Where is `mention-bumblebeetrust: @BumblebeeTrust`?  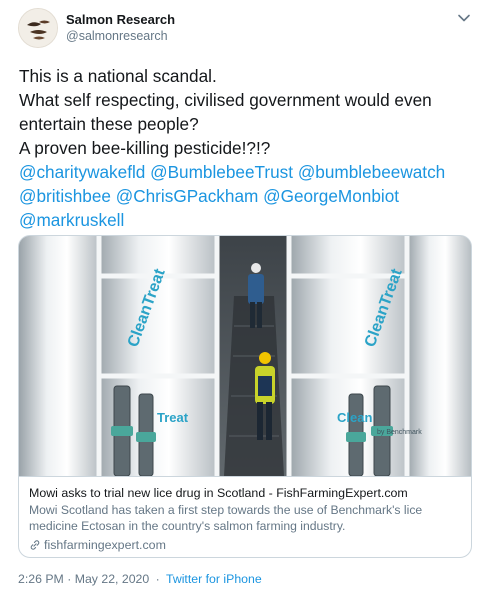
mention-bumblebeetrust: @BumblebeeTrust is located at coordinates (221, 172).